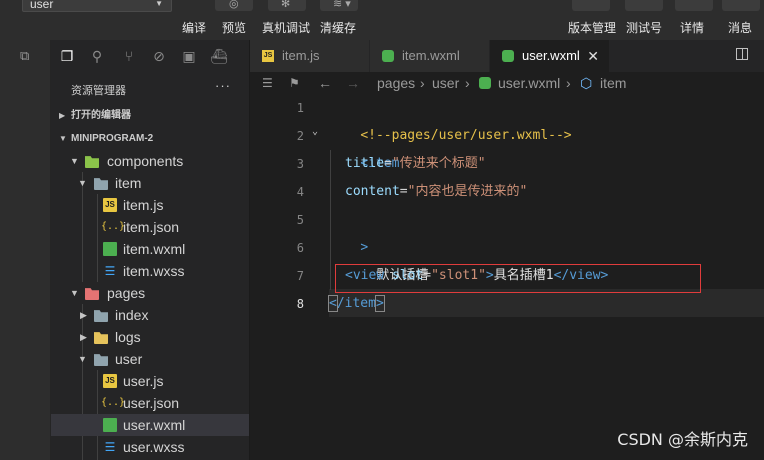  Describe the element at coordinates (445, 83) in the screenshot. I see `breadcrumb-user: user` at that location.